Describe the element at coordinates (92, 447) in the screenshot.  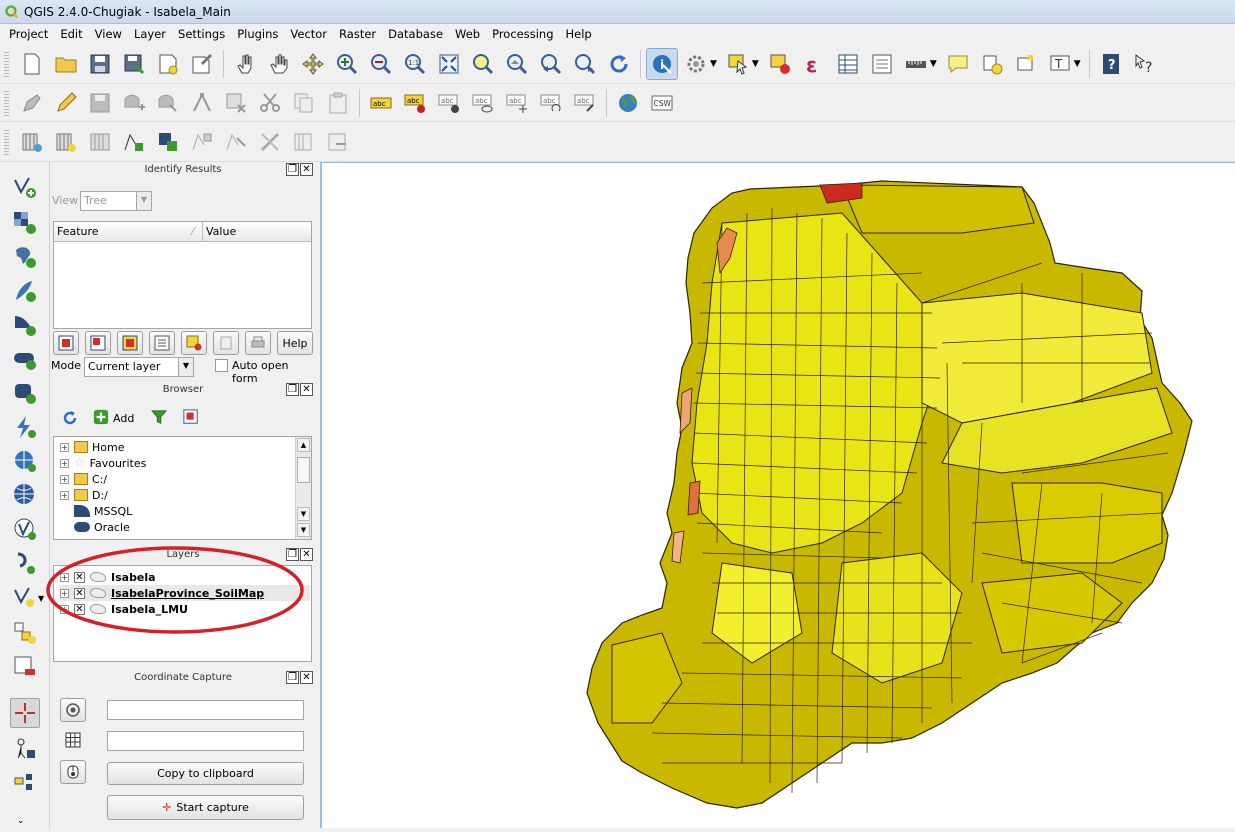
I see `browser-item: + Home` at that location.